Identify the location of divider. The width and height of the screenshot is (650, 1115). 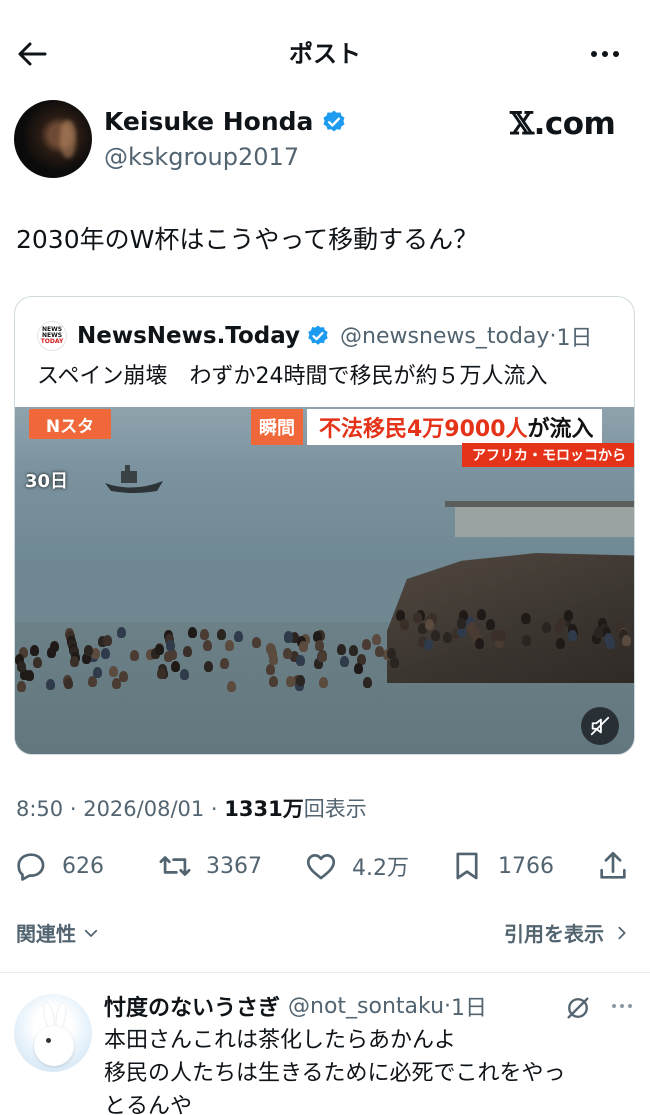
(325, 972).